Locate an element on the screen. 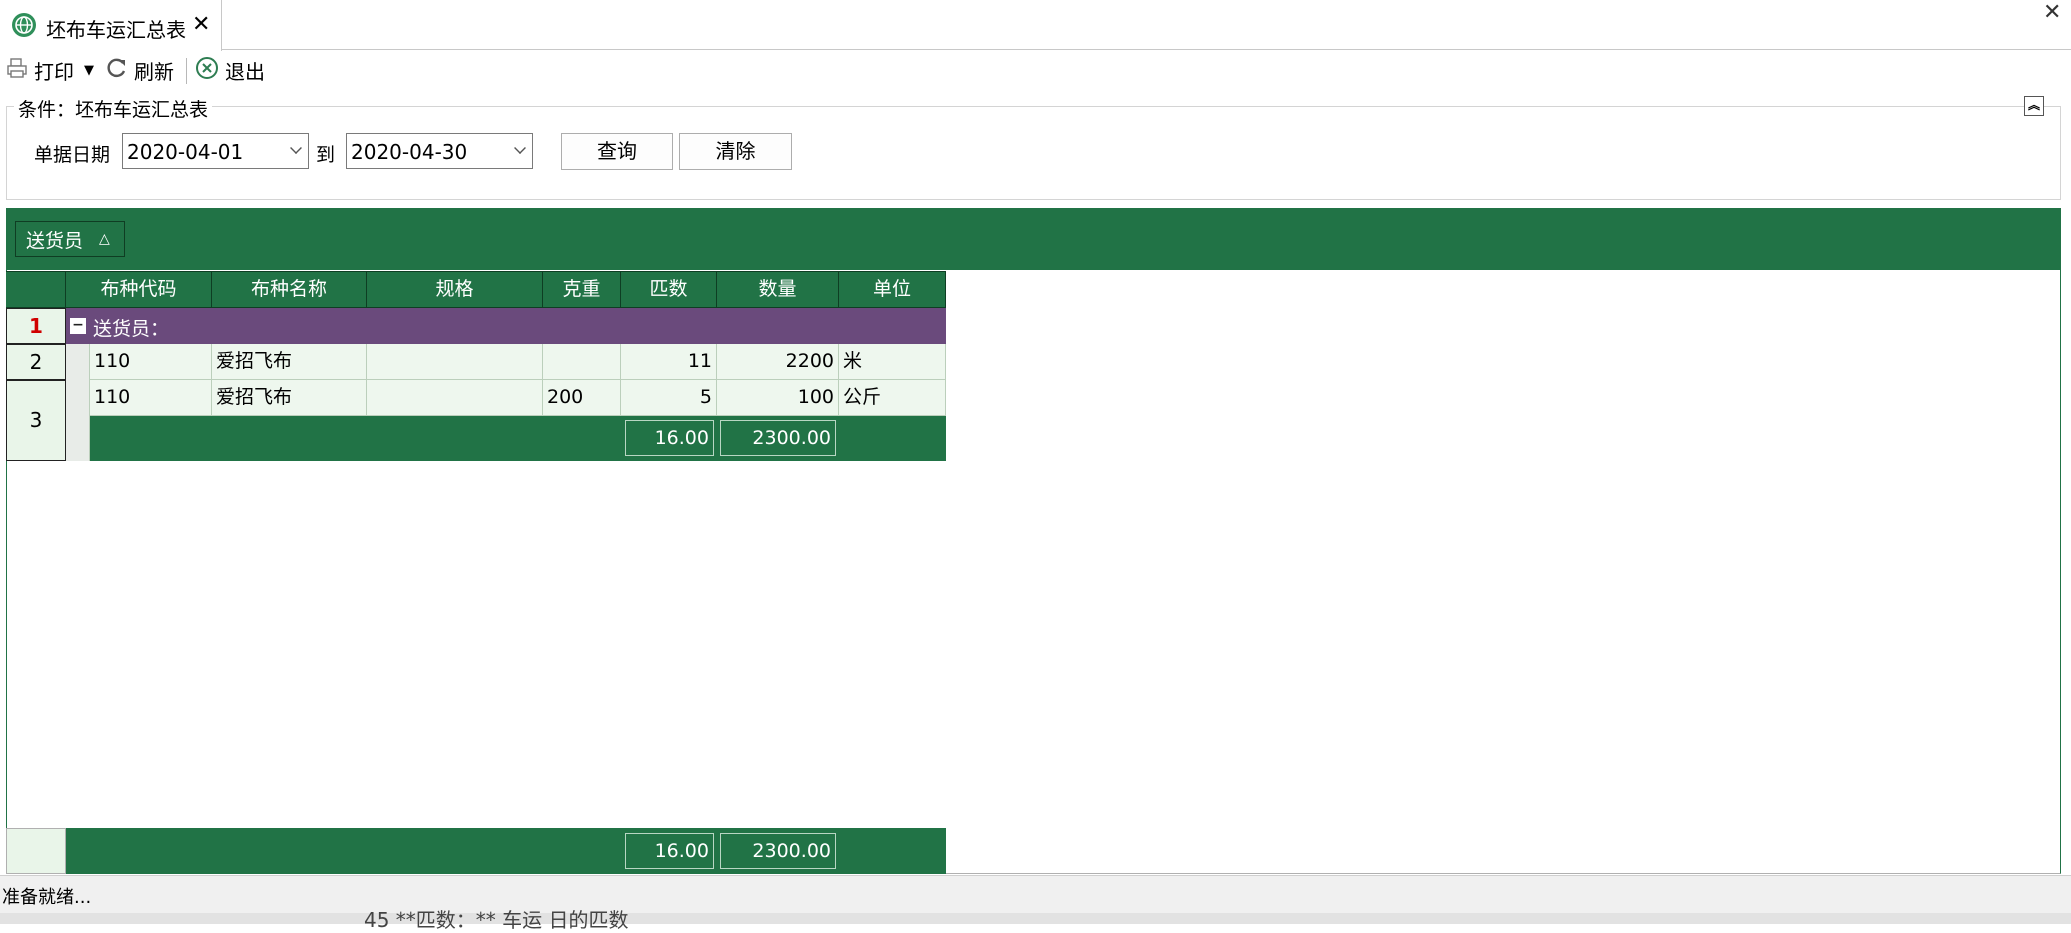 Image resolution: width=2071 pixels, height=933 pixels. group-indent is located at coordinates (78, 402).